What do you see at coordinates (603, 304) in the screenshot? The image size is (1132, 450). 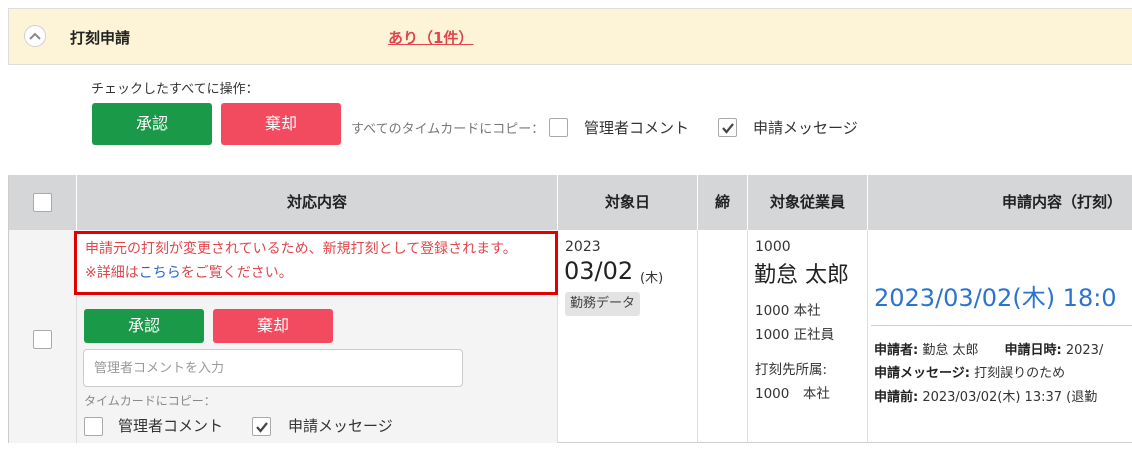 I see `work-data-tag: 勤務データ` at bounding box center [603, 304].